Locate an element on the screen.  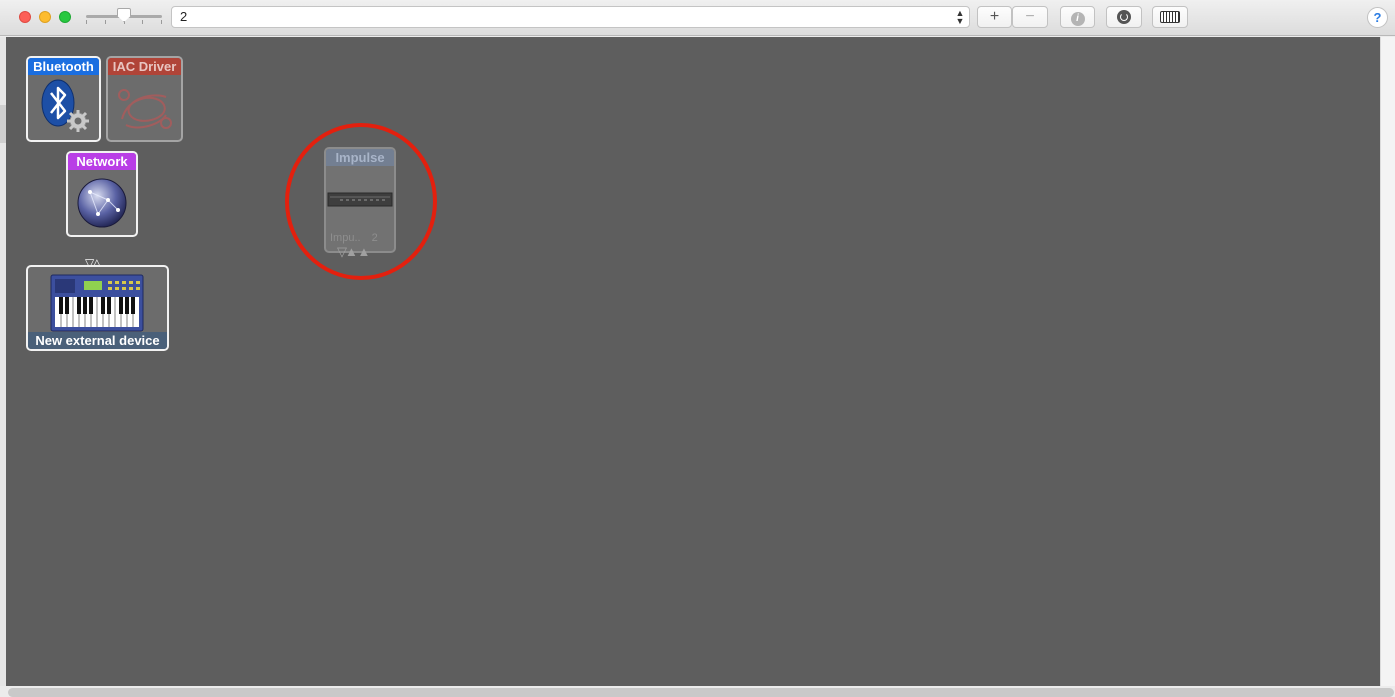
vertical-scrollbar is located at coordinates (1387, 367).